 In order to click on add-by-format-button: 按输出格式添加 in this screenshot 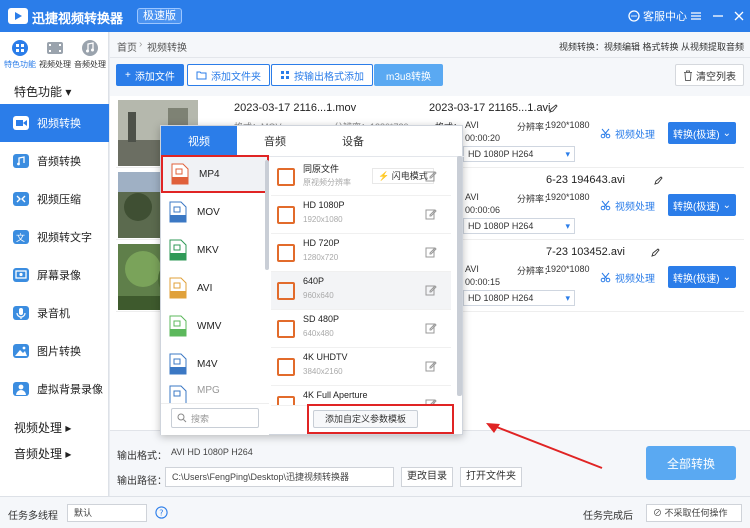, I will do `click(322, 75)`.